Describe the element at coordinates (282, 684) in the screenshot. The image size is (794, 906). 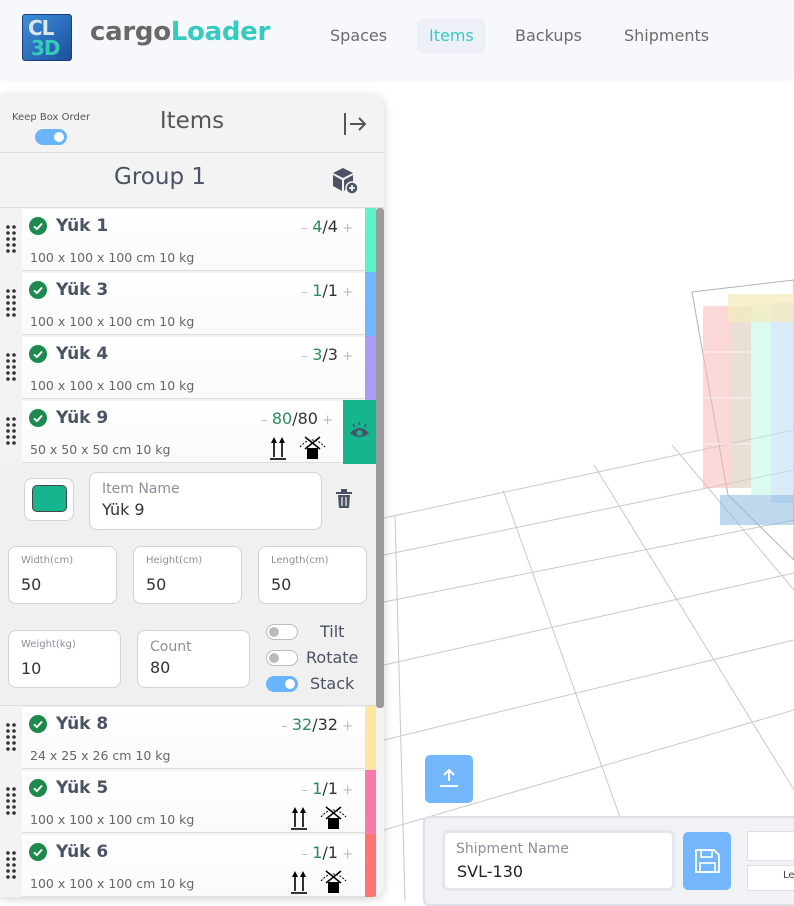
I see `stack-toggle` at that location.